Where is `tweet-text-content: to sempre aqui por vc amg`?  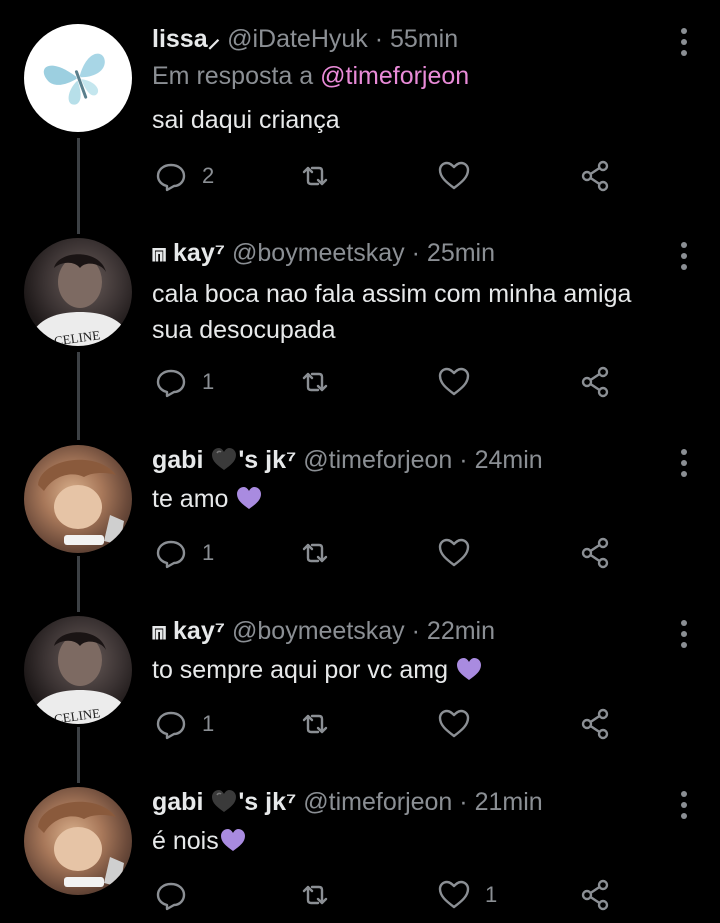
tweet-text-content: to sempre aqui por vc amg is located at coordinates (300, 670).